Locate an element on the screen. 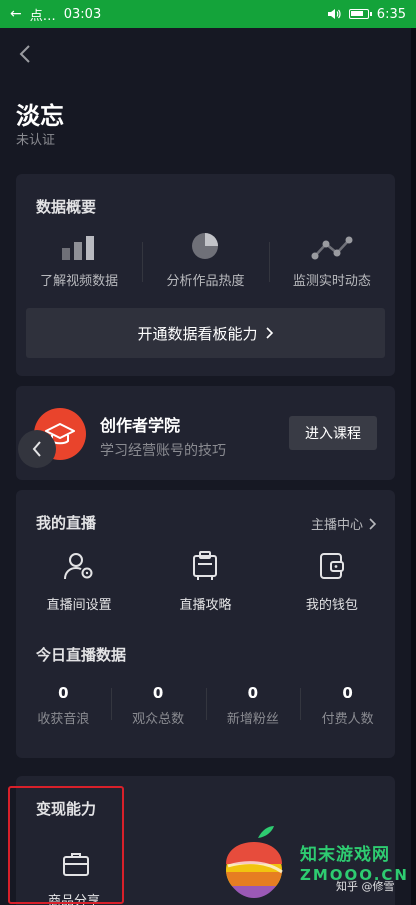 The height and width of the screenshot is (905, 416). watermark-credit: 知乎 @修雪 is located at coordinates (365, 886).